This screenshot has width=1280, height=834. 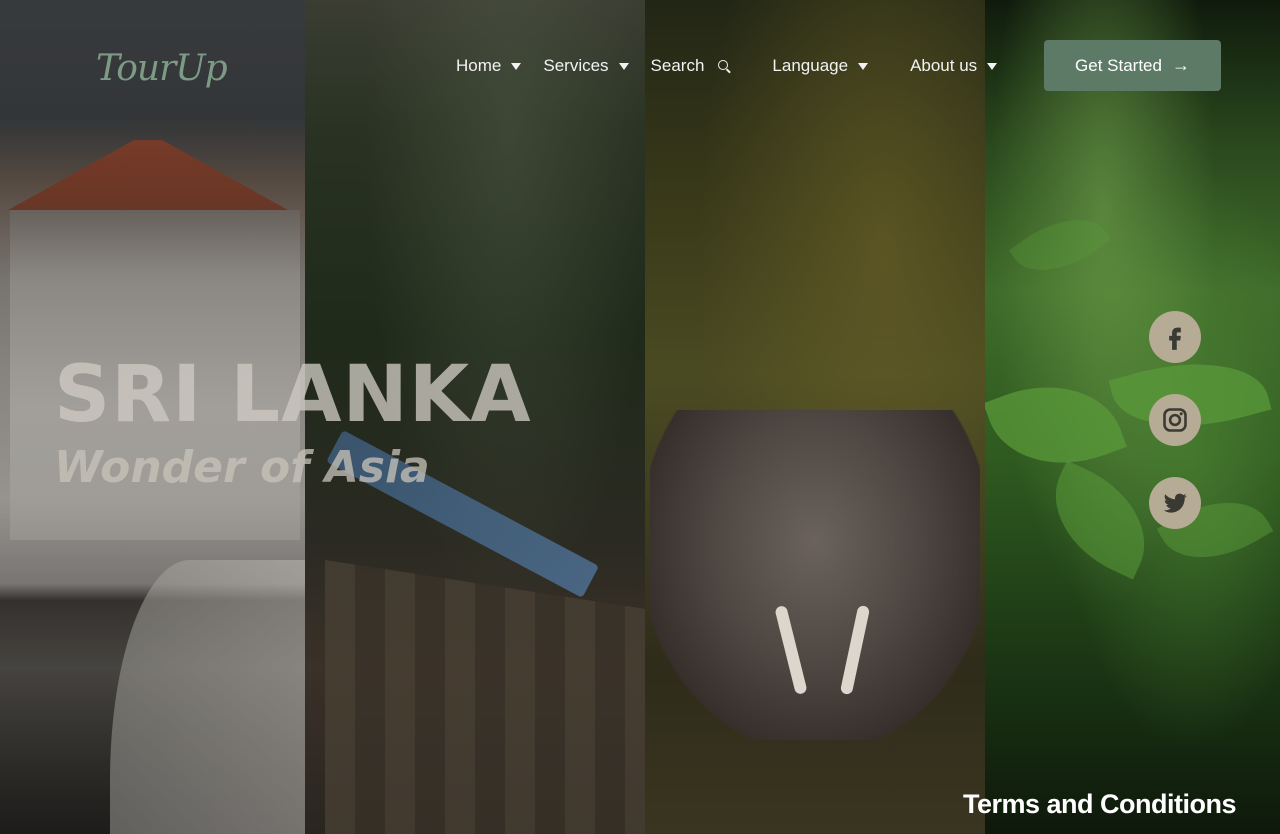 What do you see at coordinates (242, 467) in the screenshot?
I see `hero-subtitle: Wonder of Asia` at bounding box center [242, 467].